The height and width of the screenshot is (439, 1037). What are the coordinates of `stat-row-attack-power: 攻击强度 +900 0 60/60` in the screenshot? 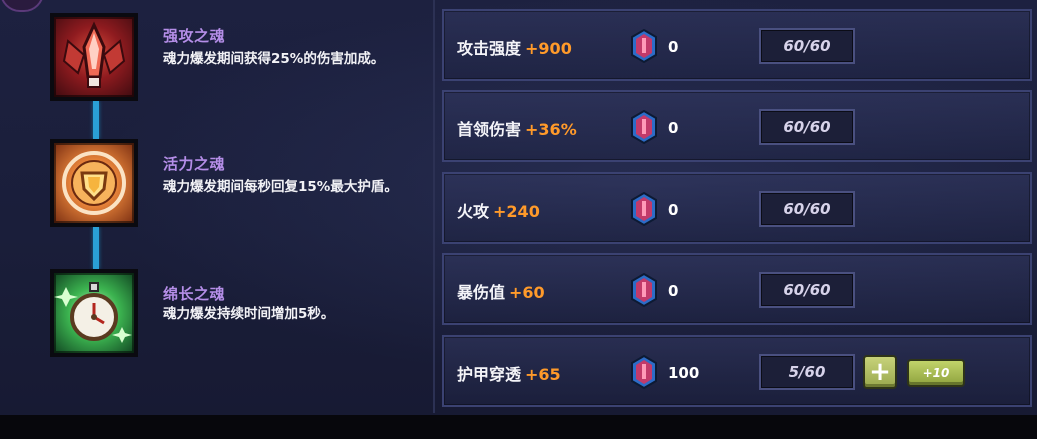 It's located at (737, 45).